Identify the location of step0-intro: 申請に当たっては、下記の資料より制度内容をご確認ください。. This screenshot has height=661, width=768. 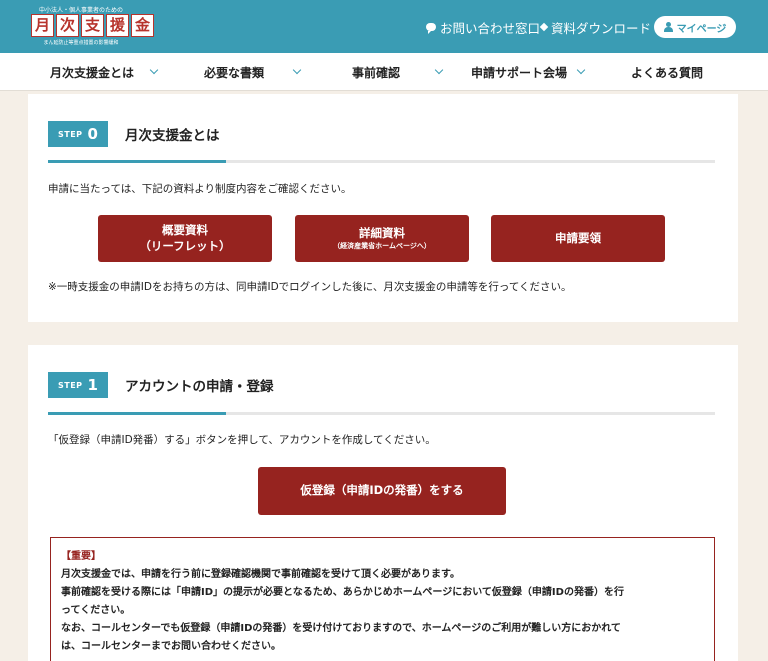
(200, 189).